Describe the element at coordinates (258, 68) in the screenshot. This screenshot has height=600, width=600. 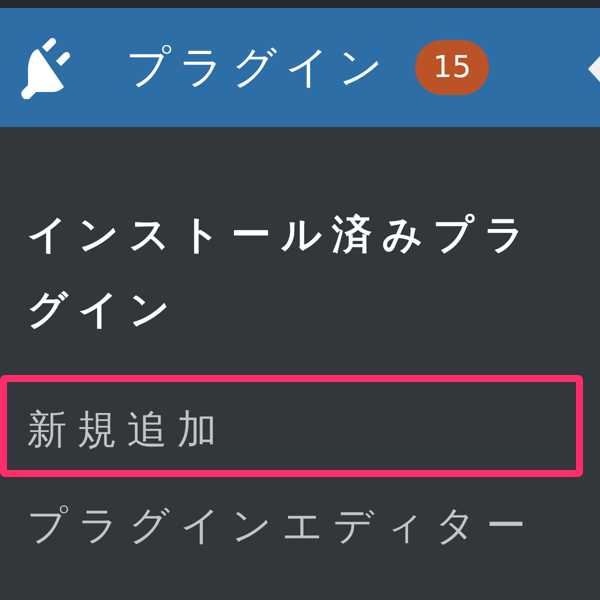
I see `menu-title: プラグイン` at that location.